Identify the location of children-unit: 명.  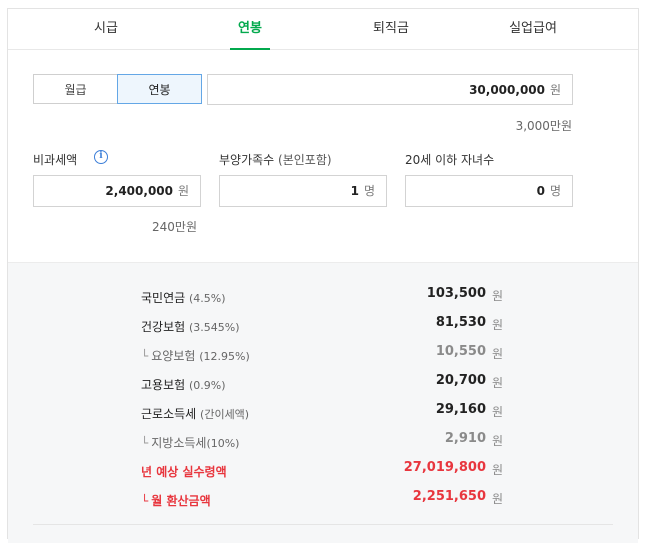
(555, 191).